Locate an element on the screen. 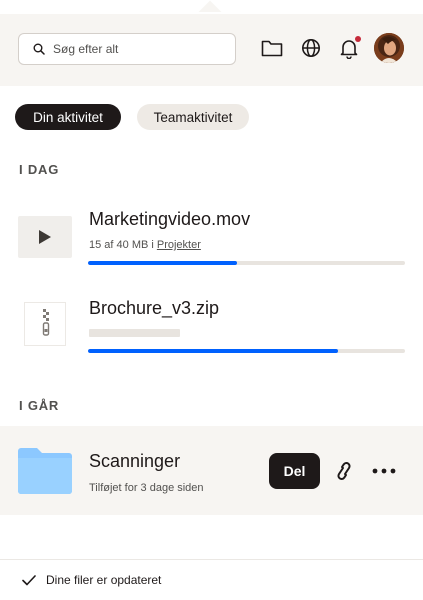 The image size is (423, 600). tab-team-activity: Teamaktivitet is located at coordinates (193, 117).